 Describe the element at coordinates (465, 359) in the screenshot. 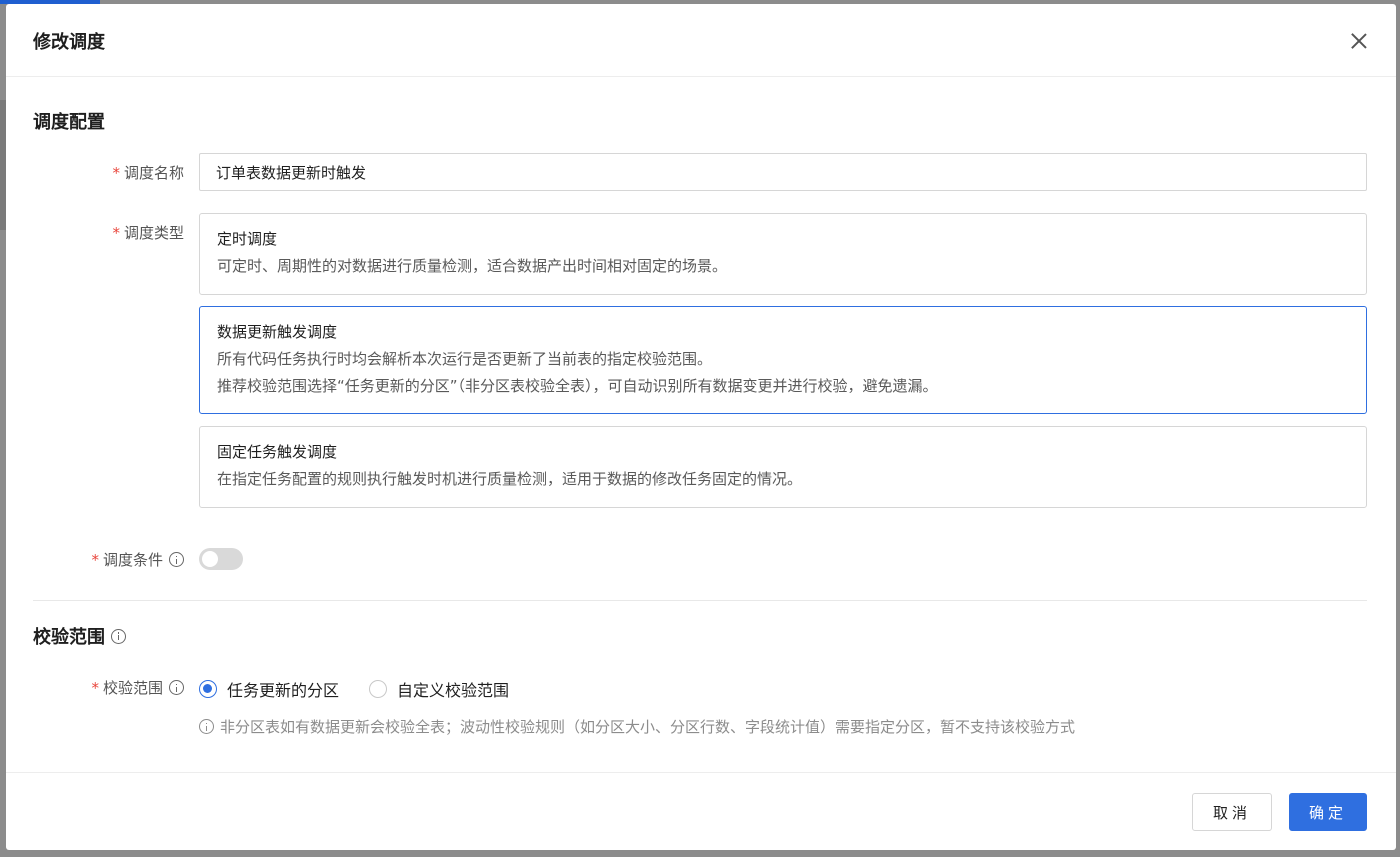

I see `option-desc-line: 所有代码任务执行时均会解析本次运行是否更新了当前表的指定校验范围。` at that location.